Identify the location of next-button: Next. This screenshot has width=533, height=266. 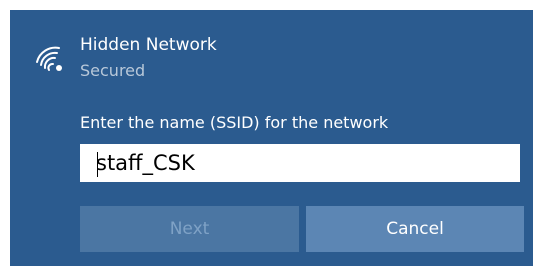
(189, 229).